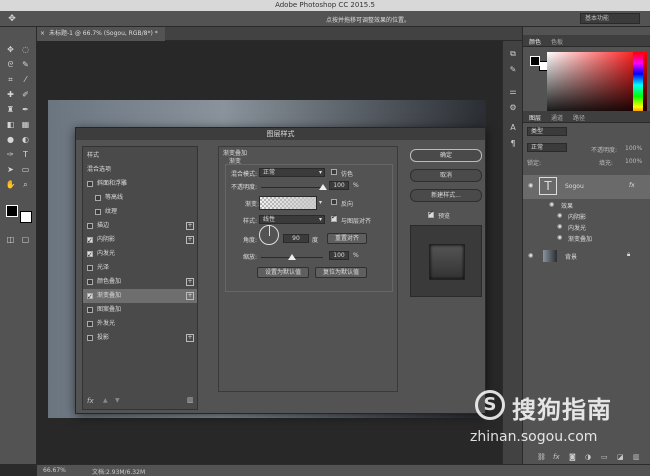 Image resolution: width=650 pixels, height=476 pixels. What do you see at coordinates (572, 457) in the screenshot?
I see `mask-icon: ◙` at bounding box center [572, 457].